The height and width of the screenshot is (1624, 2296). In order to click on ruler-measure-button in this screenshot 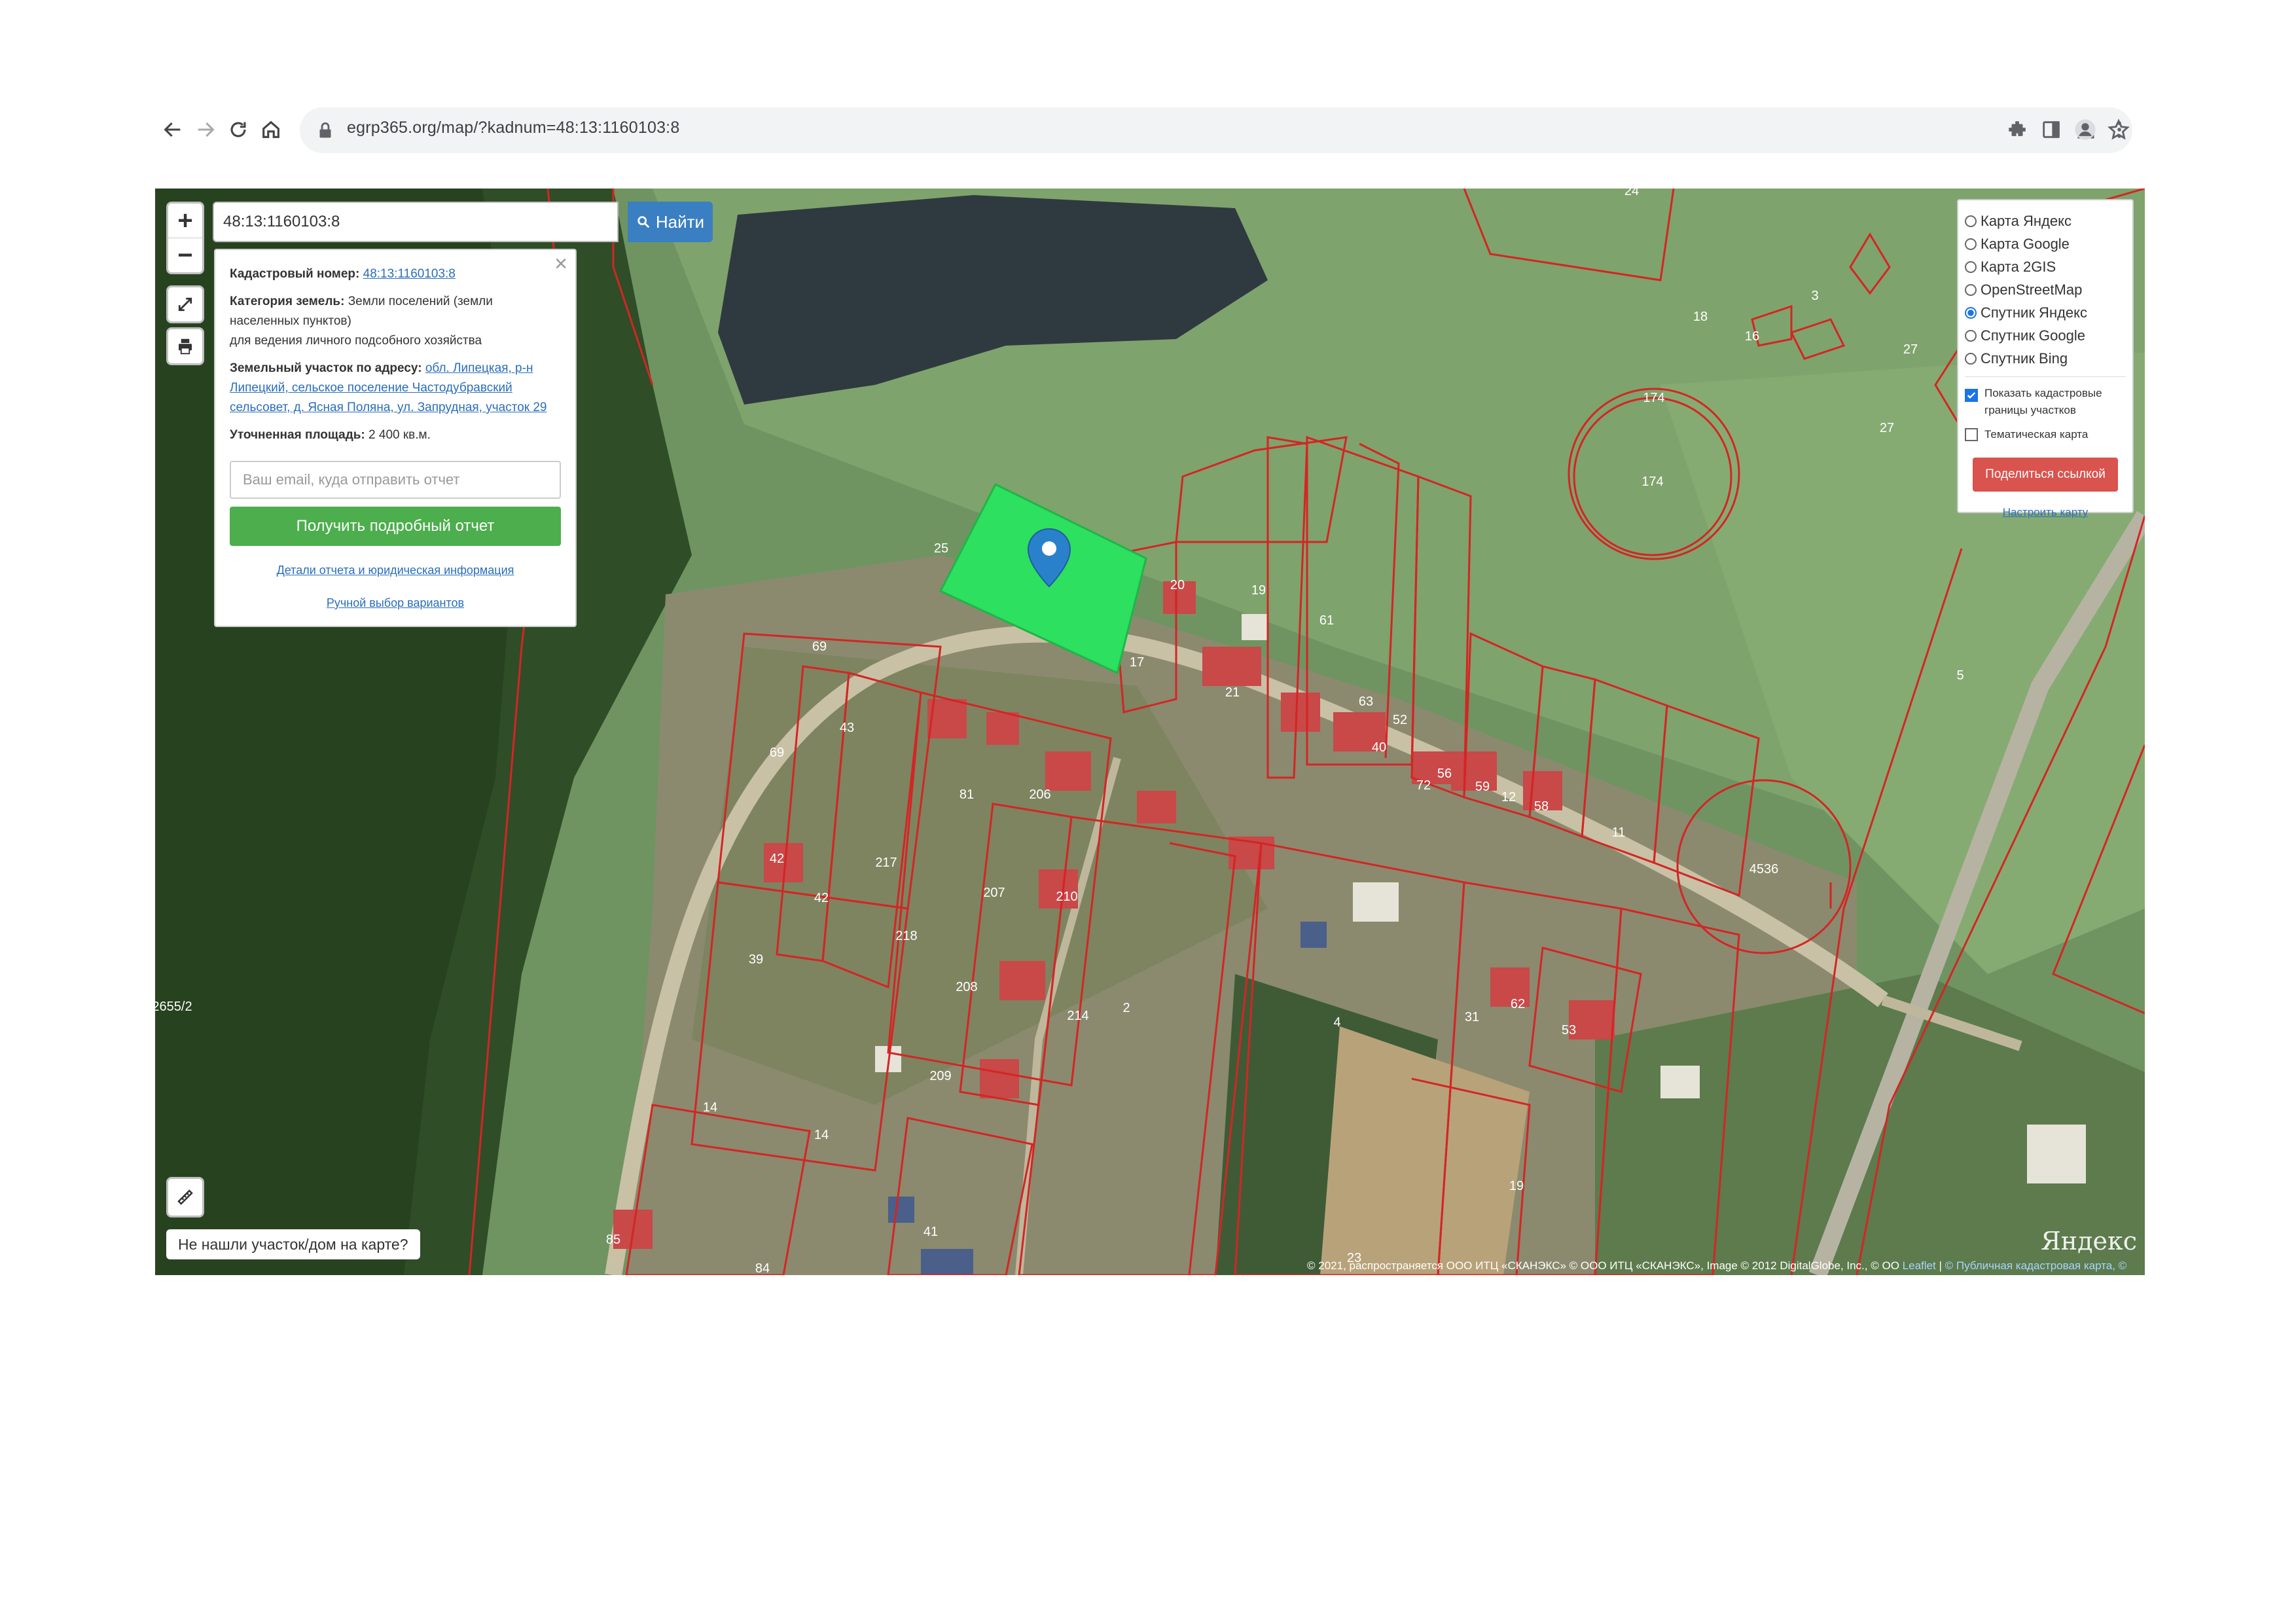, I will do `click(185, 1197)`.